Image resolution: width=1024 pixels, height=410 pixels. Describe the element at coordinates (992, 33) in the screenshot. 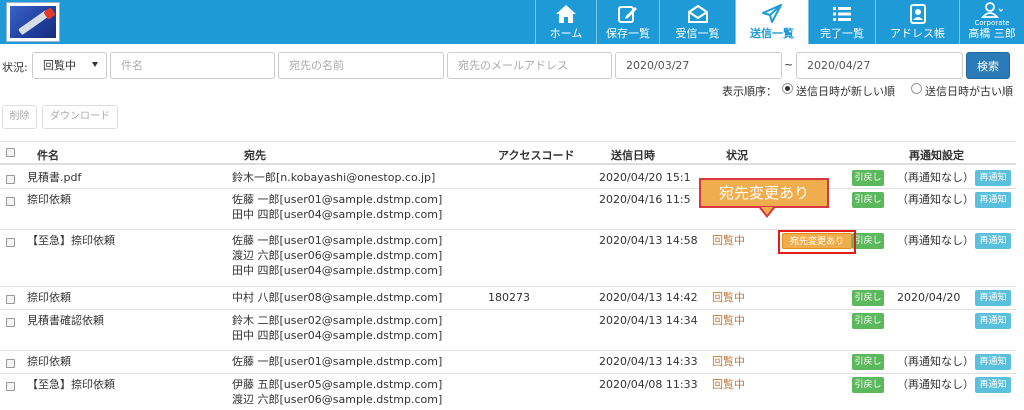

I see `user-name: 高橋 三郎` at that location.